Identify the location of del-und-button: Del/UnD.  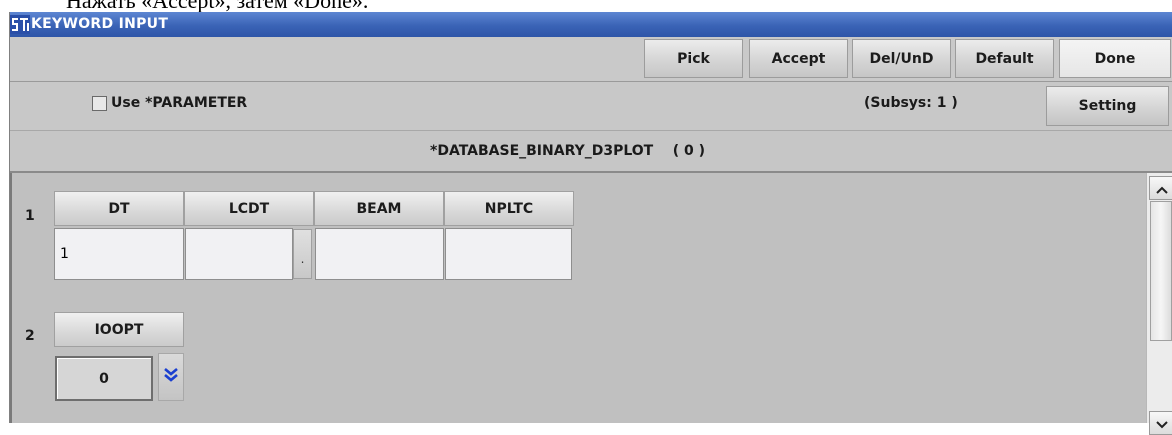
(901, 58).